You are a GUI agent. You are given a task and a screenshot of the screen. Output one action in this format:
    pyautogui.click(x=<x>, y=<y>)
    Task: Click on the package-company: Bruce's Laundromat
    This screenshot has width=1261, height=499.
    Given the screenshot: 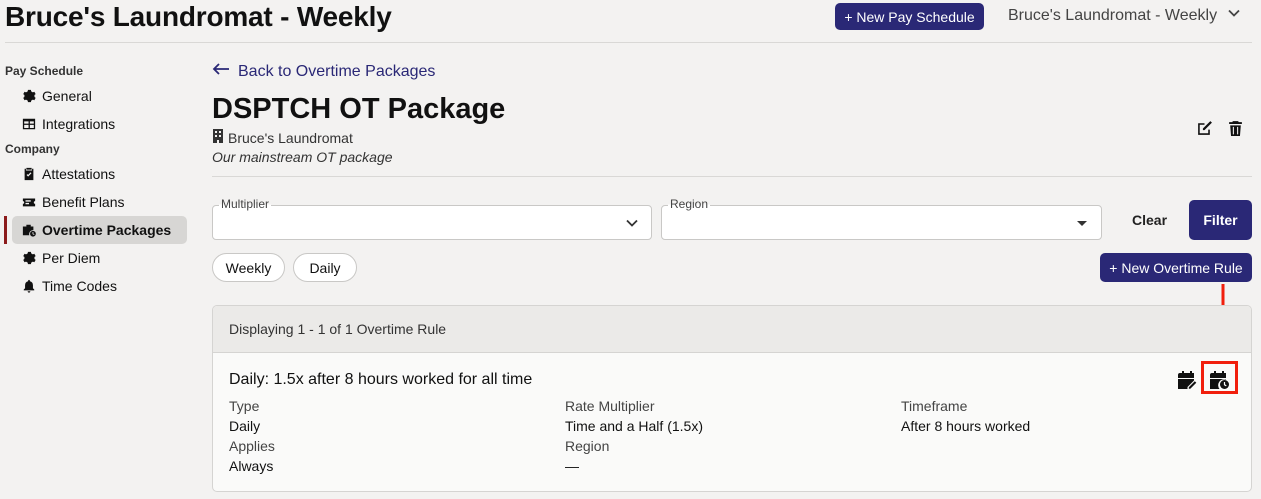 What is the action you would take?
    pyautogui.click(x=282, y=137)
    